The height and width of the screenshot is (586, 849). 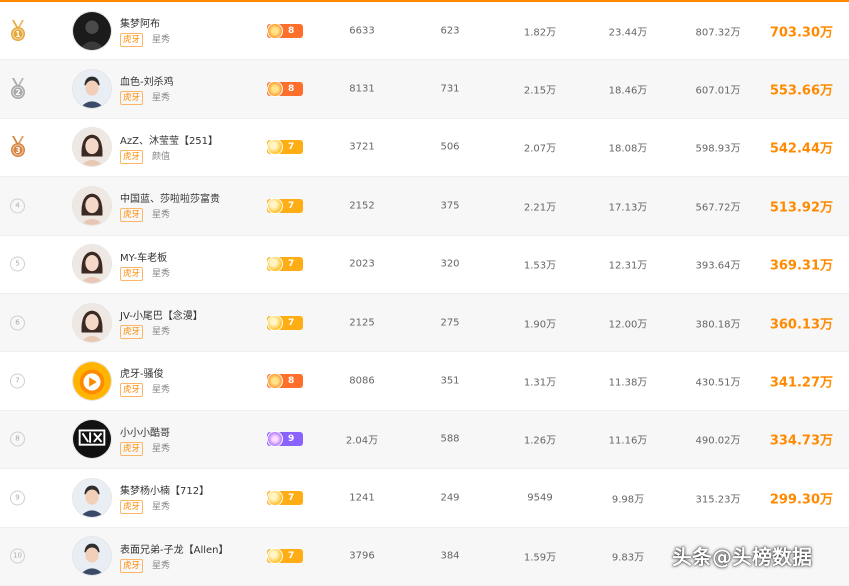 What do you see at coordinates (718, 500) in the screenshot?
I see `stat-cell: 315.23万` at bounding box center [718, 500].